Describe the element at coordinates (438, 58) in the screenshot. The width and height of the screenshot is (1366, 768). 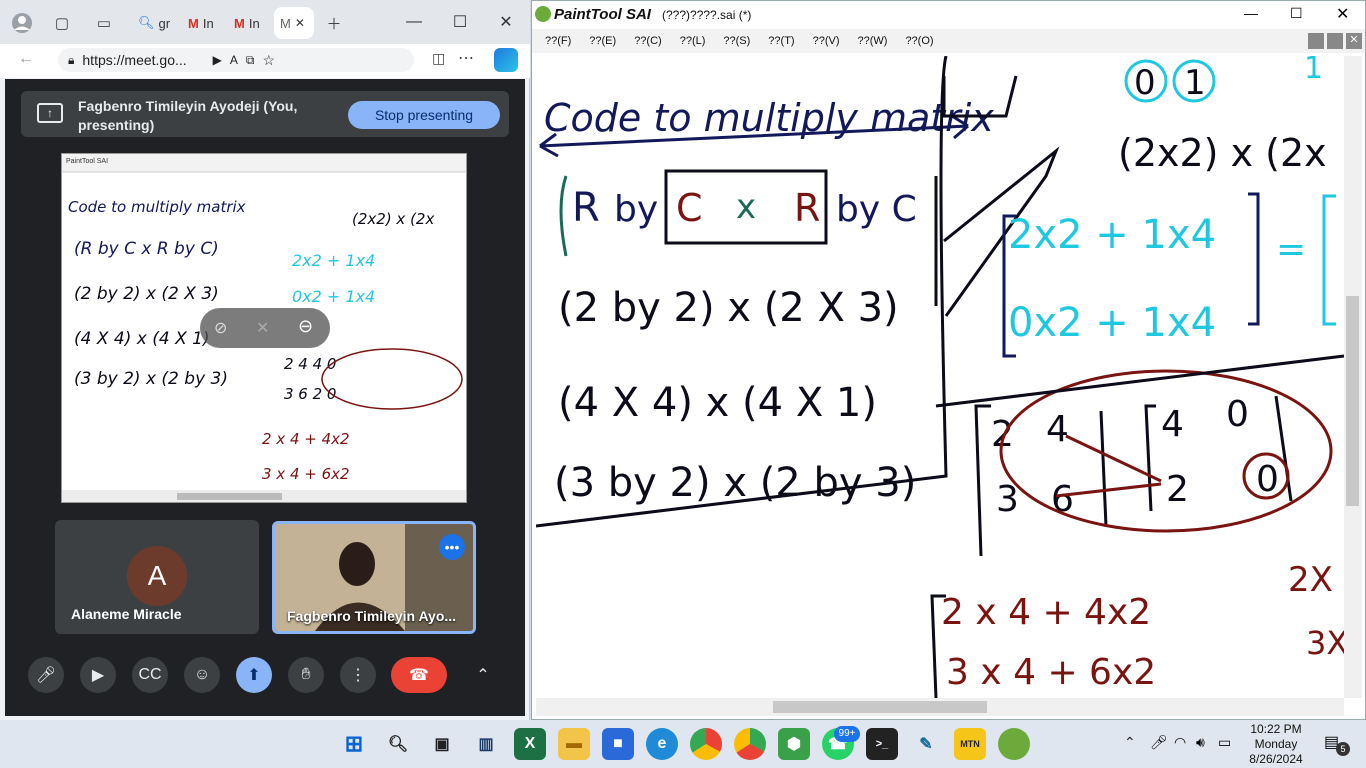
I see `split-screen-icon: ◫` at that location.